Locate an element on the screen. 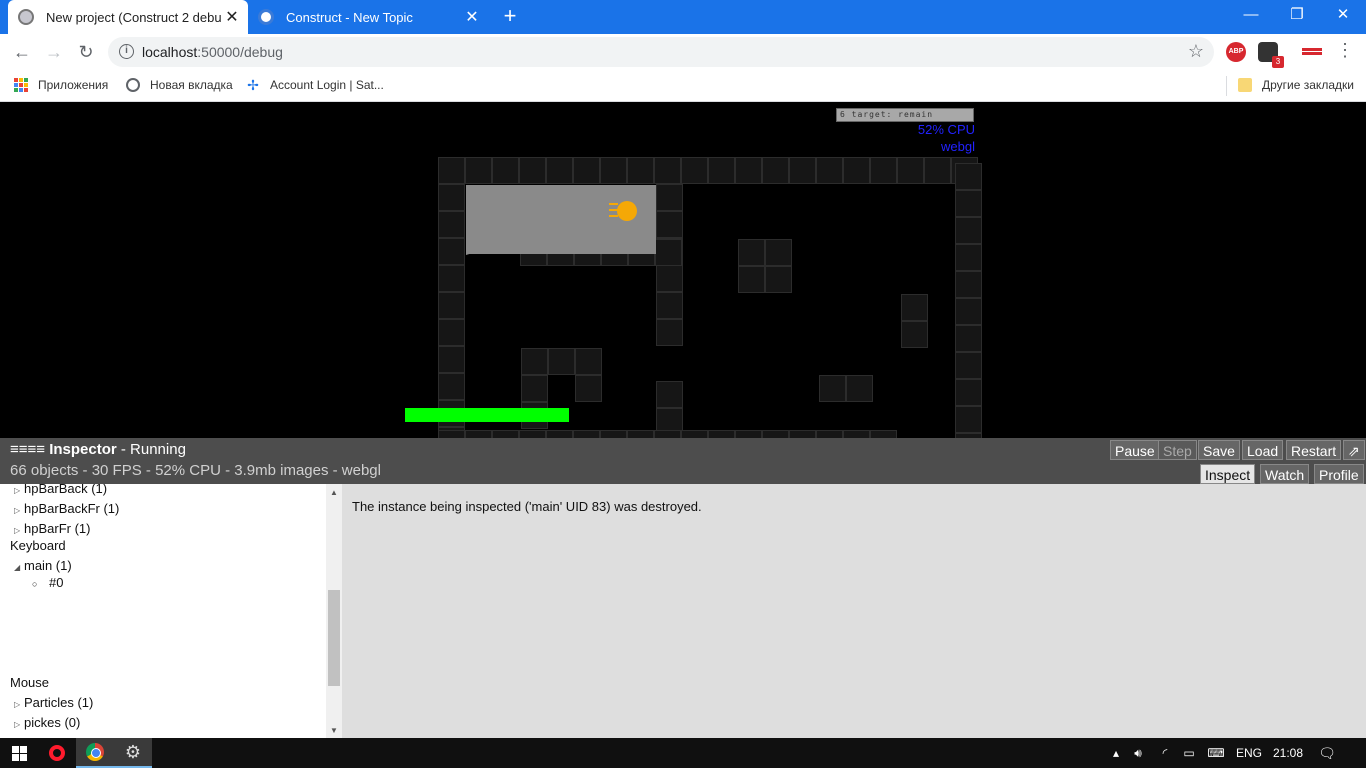  tree-item-label: hpBarBackFr (1) is located at coordinates (72, 508).